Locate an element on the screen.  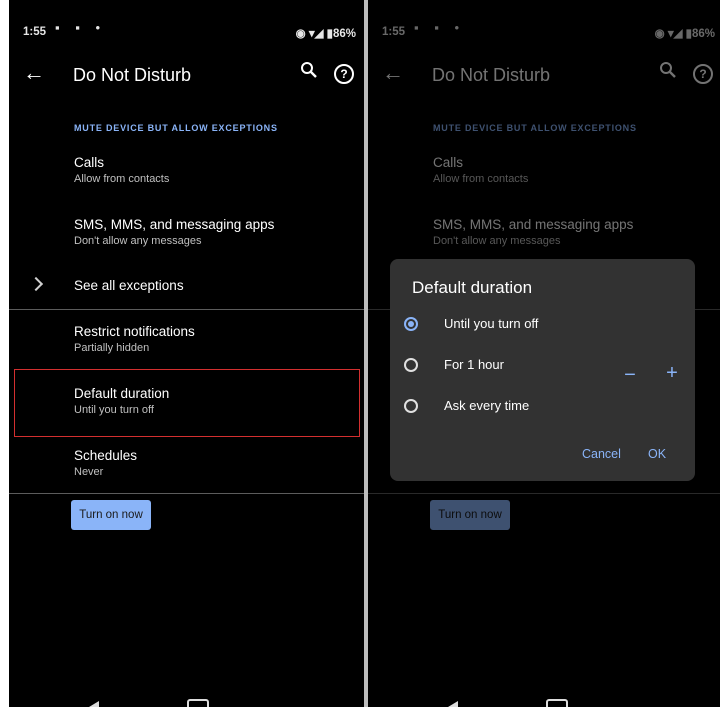
messages-subtitle: Don't allow any messages is located at coordinates (138, 241).